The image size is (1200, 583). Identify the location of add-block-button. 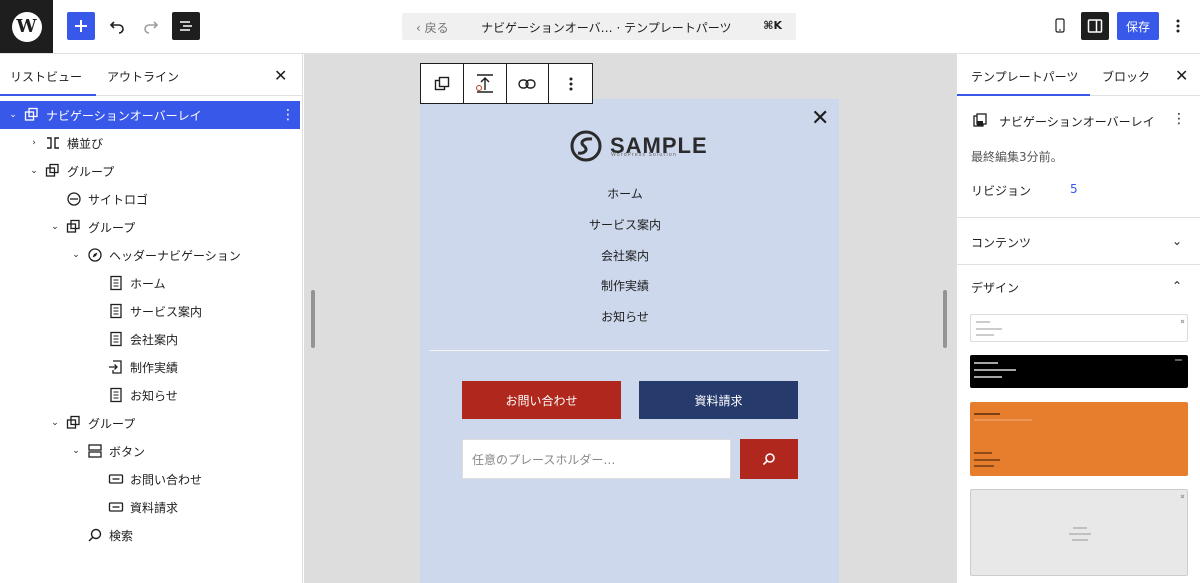
(81, 26).